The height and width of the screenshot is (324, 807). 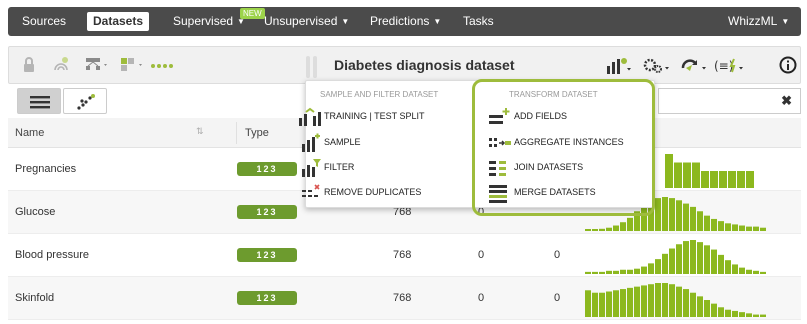 I want to click on filter-icon, so click(x=311, y=168).